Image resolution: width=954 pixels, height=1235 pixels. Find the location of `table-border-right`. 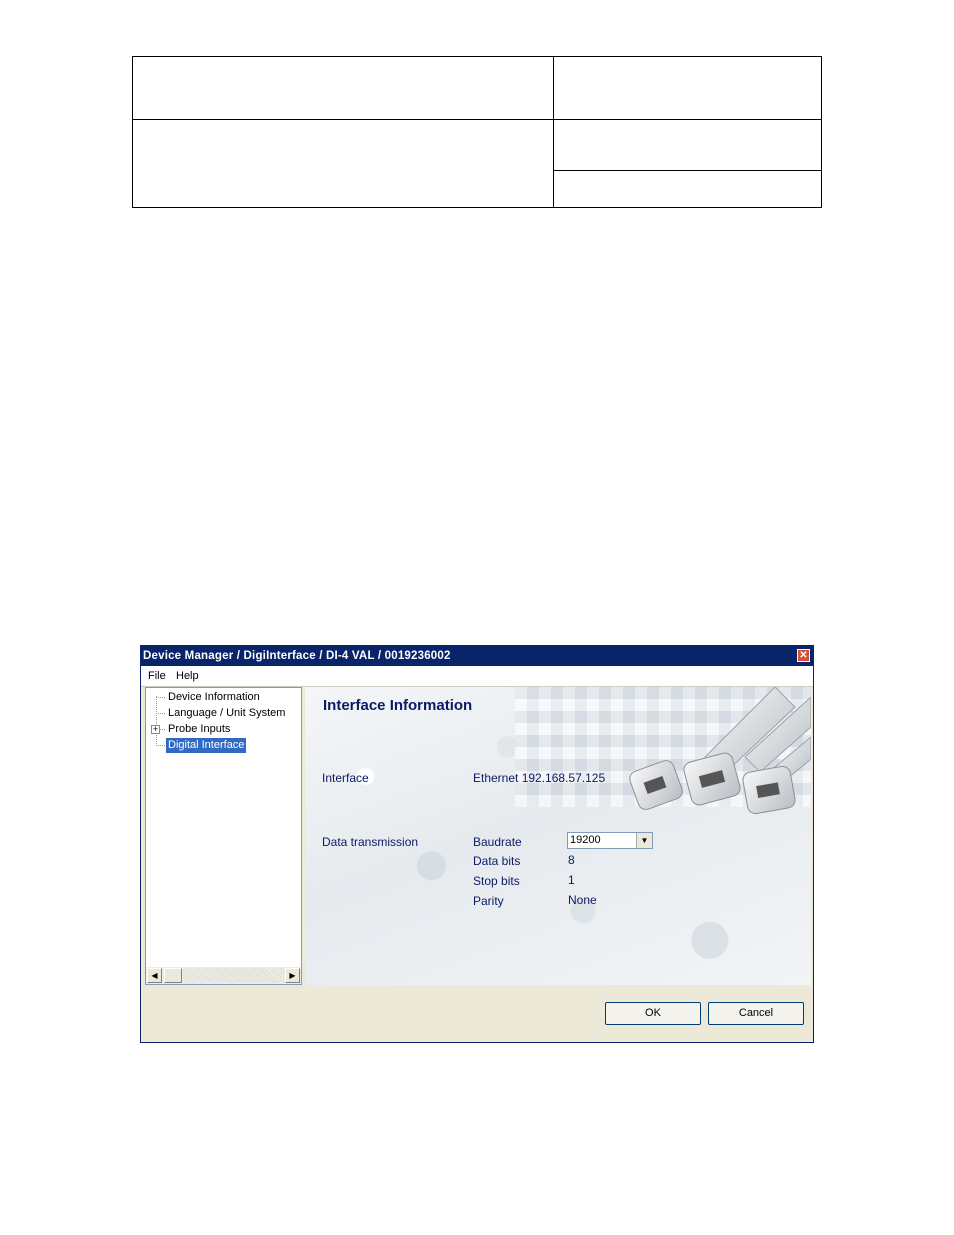

table-border-right is located at coordinates (821, 132).